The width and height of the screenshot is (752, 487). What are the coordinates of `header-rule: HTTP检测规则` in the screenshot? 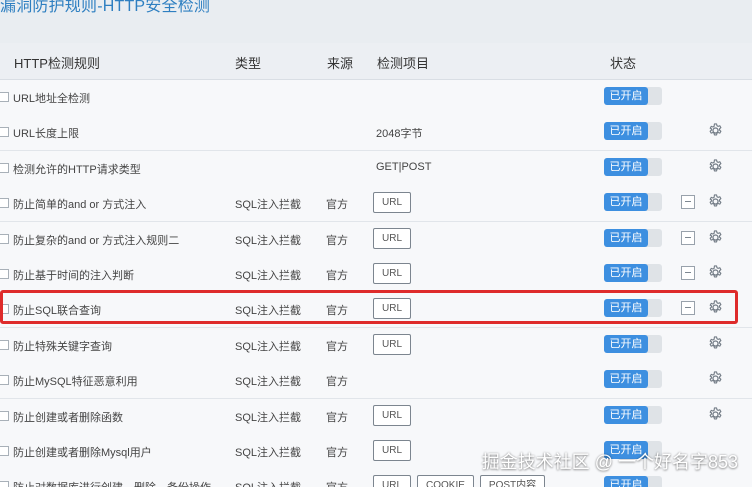 It's located at (57, 63).